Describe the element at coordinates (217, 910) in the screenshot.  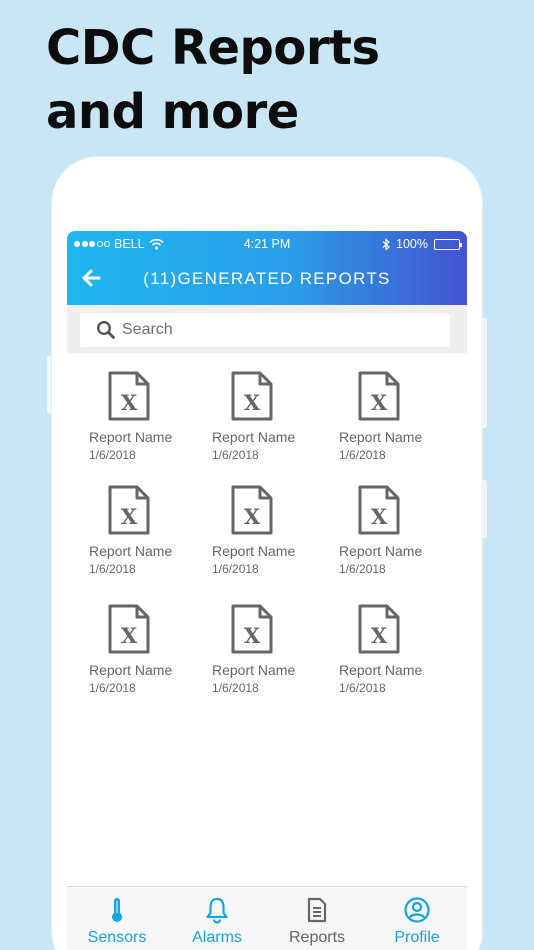
I see `bell-icon` at that location.